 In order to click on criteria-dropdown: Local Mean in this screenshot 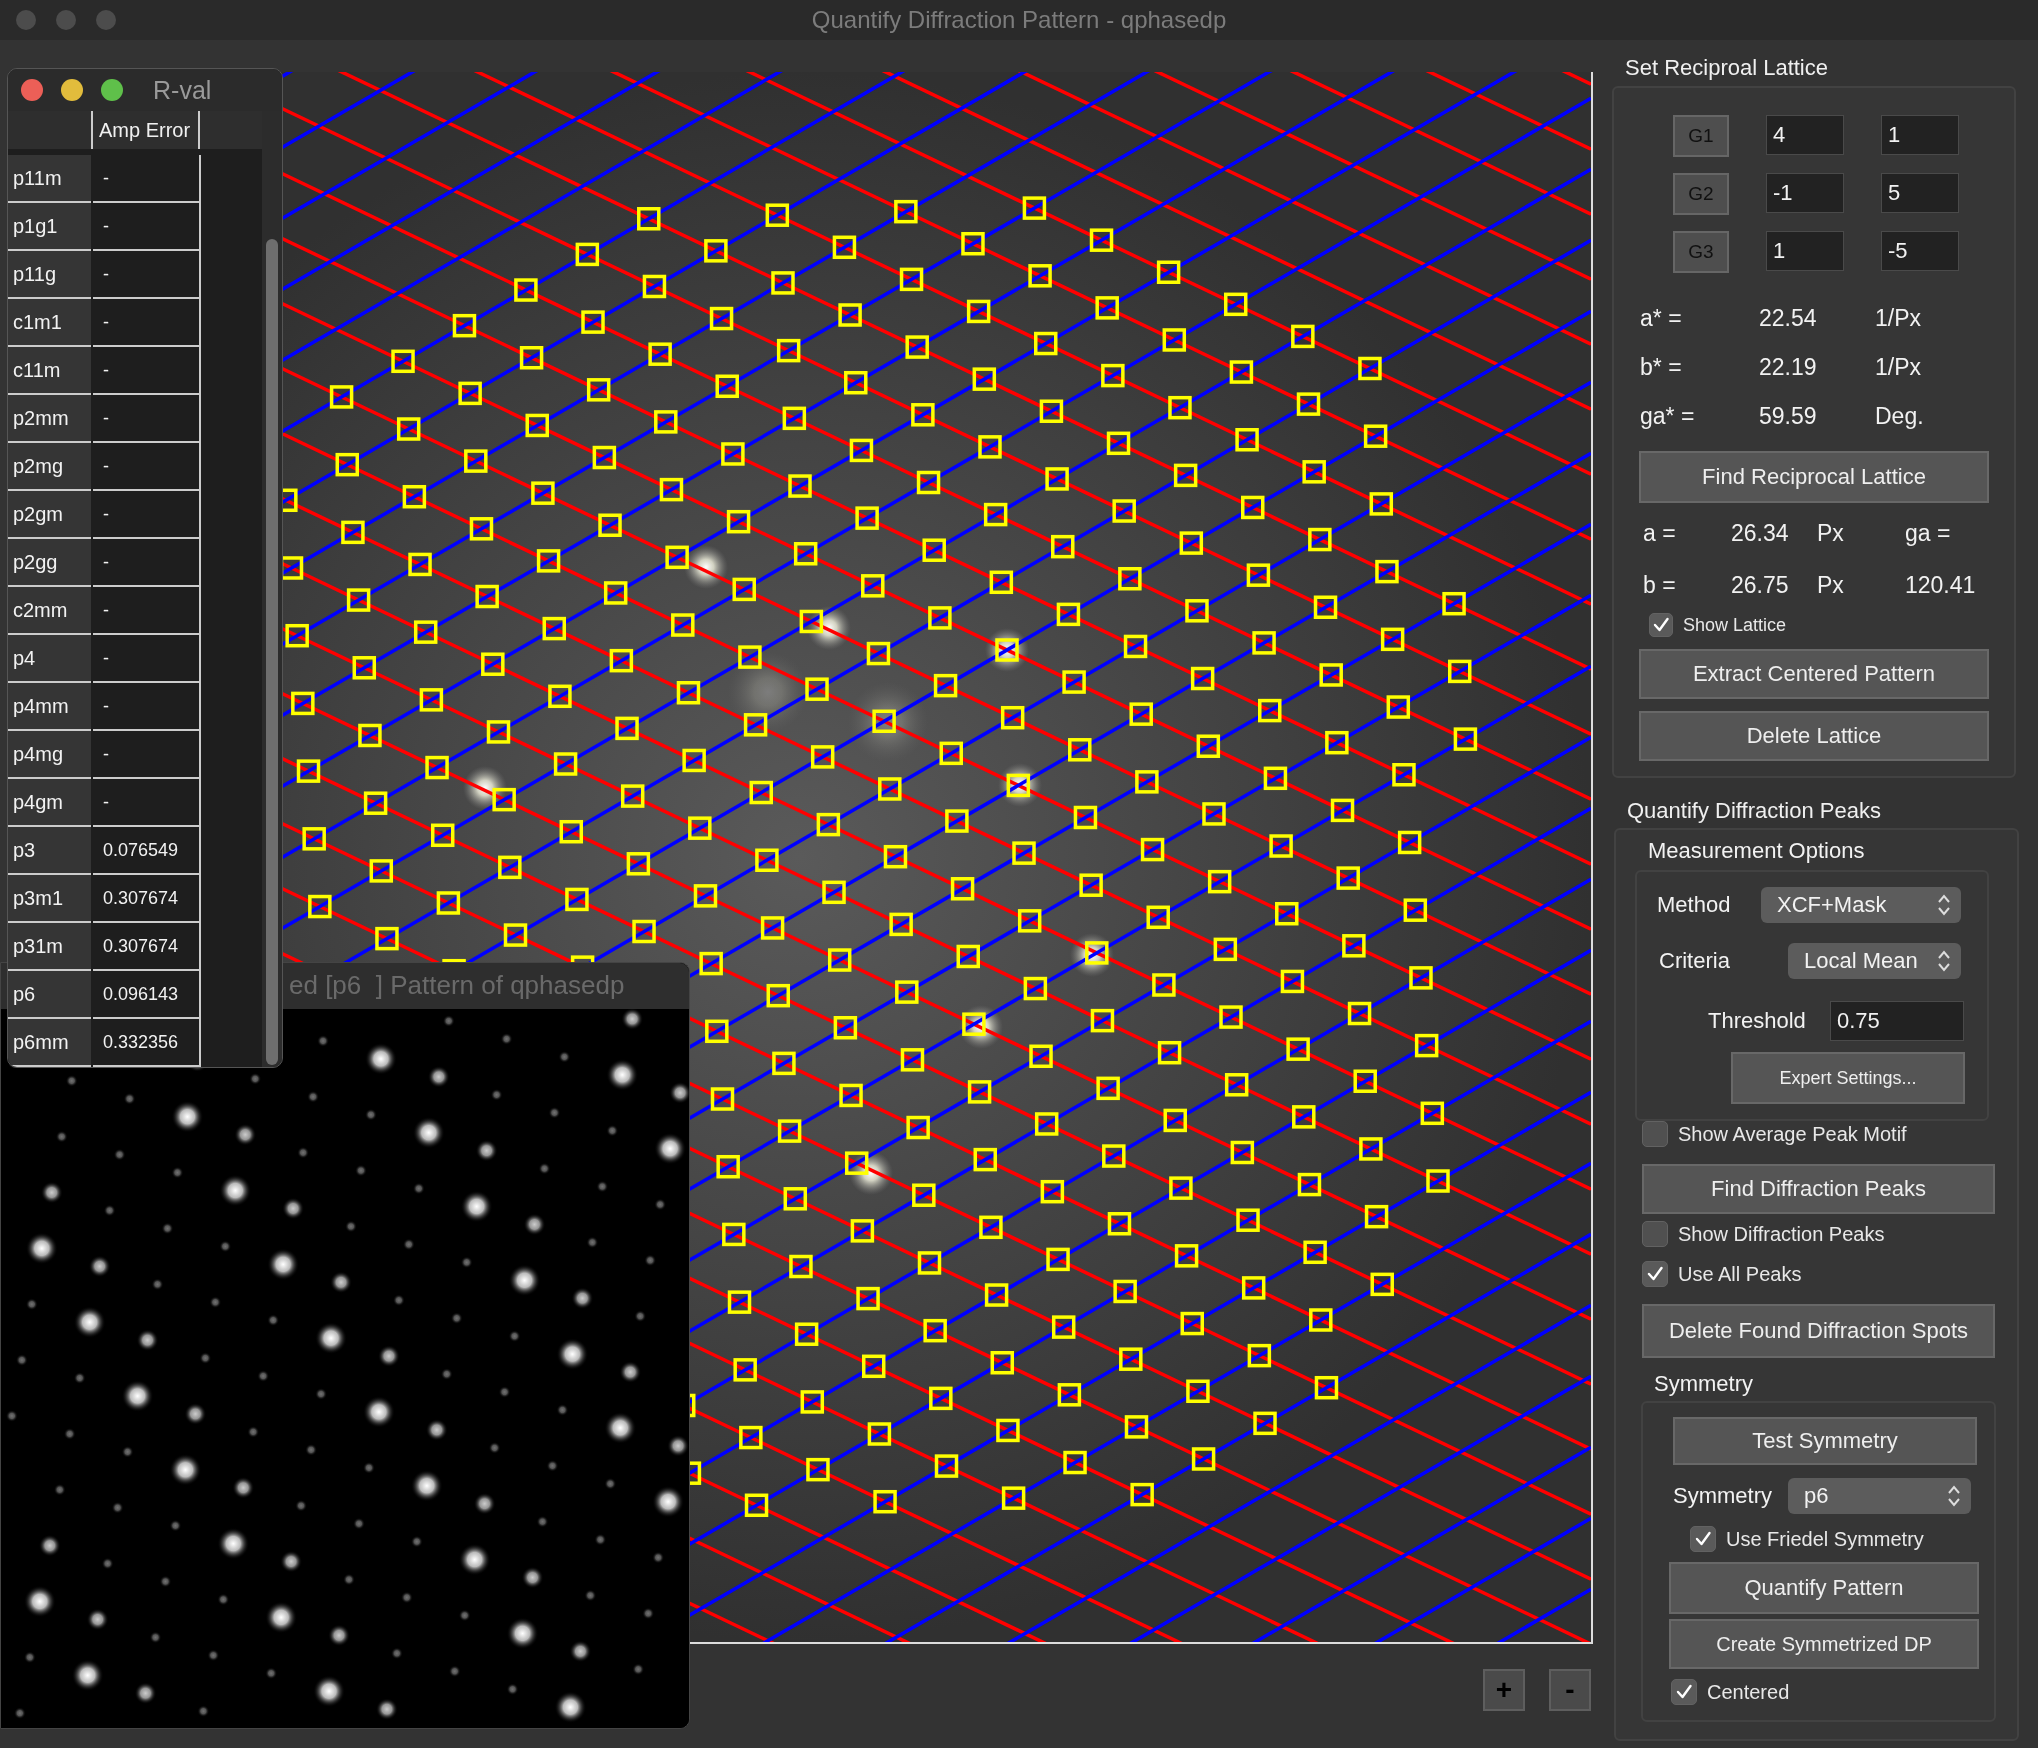, I will do `click(1874, 961)`.